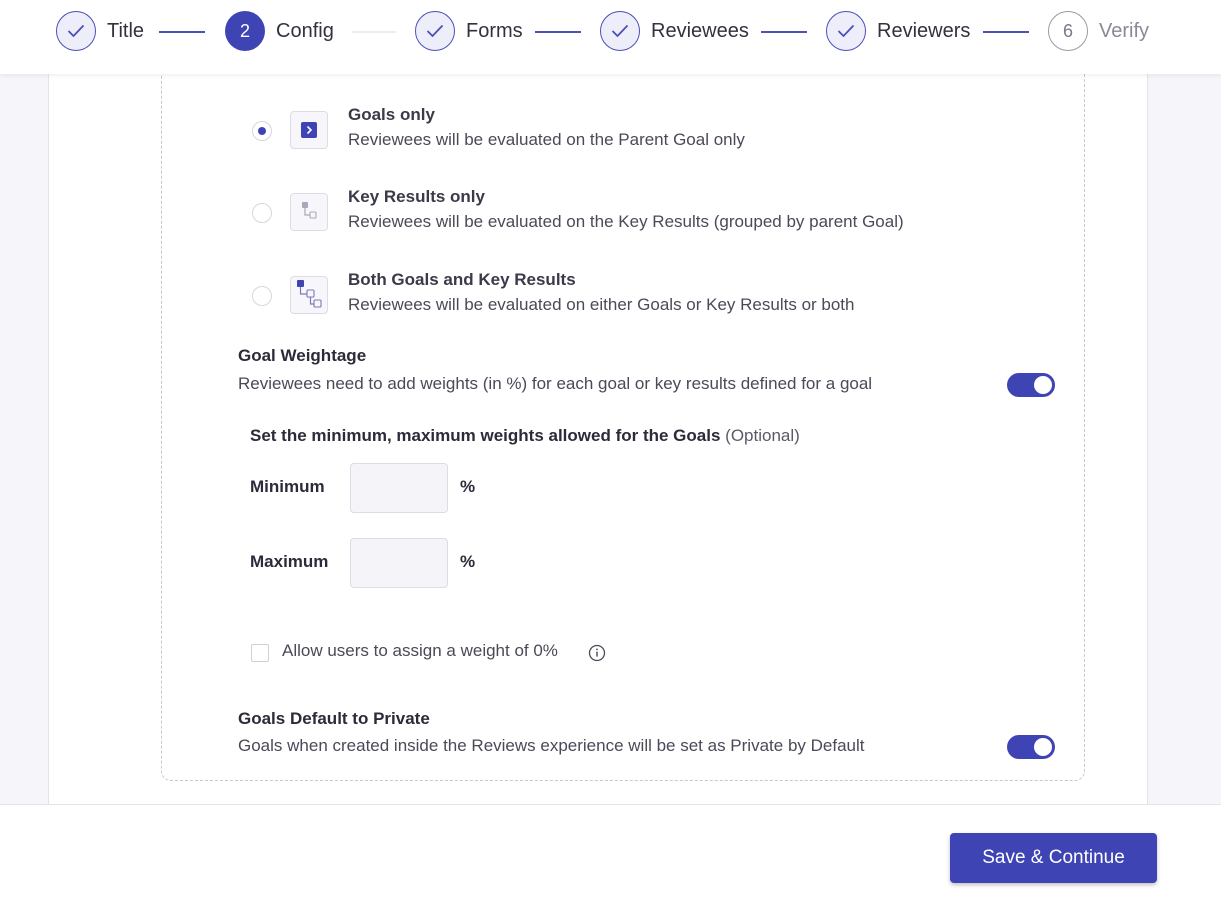 The image size is (1221, 900). What do you see at coordinates (260, 653) in the screenshot?
I see `allow-zero-weight-checkbox` at bounding box center [260, 653].